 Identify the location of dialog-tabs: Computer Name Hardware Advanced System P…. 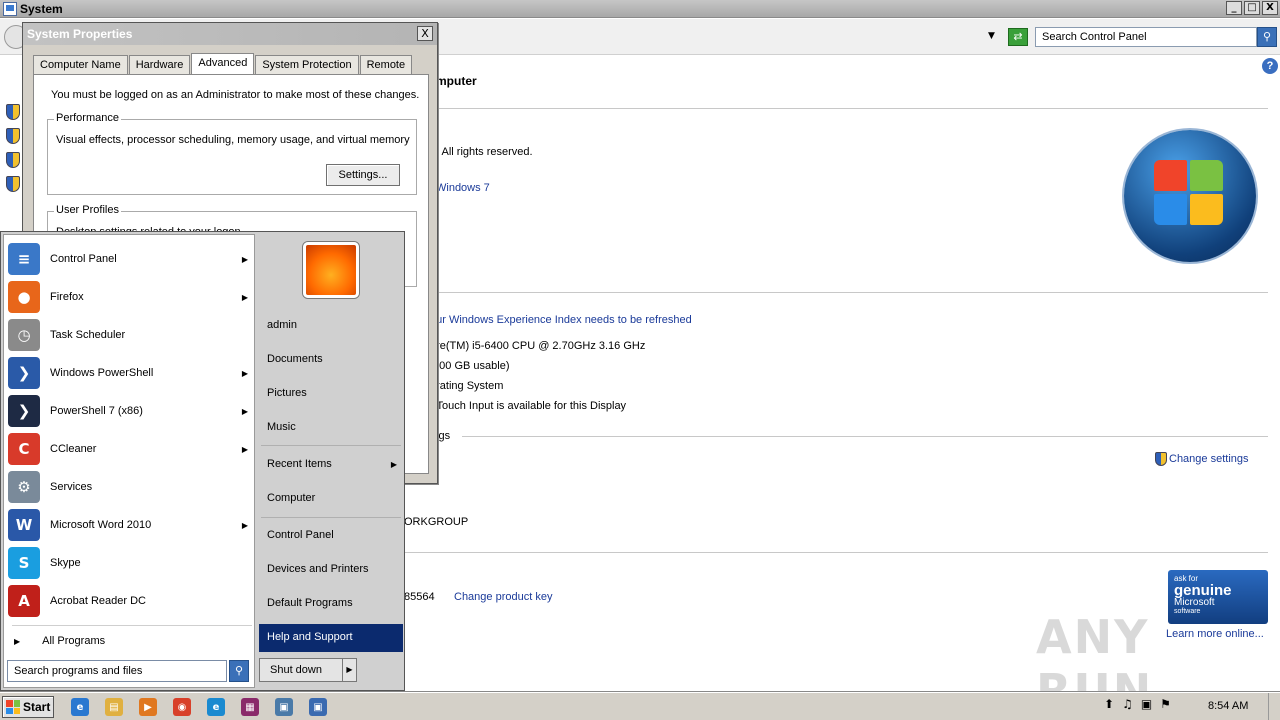
(223, 63).